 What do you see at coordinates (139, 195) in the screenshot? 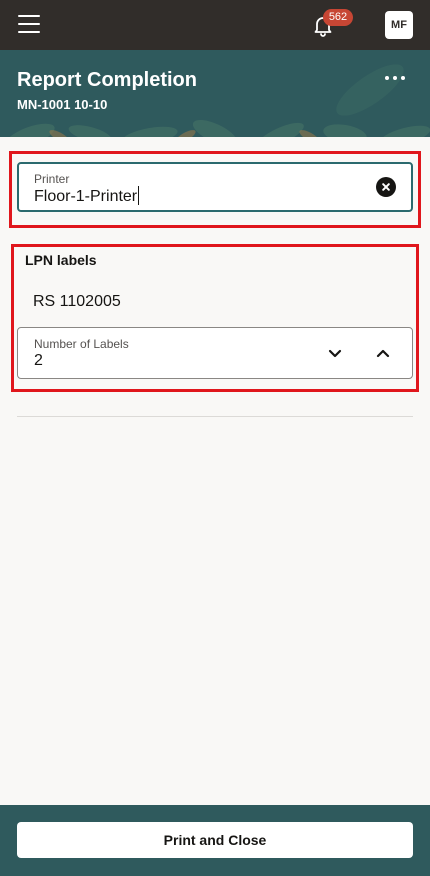
I see `text-caret` at bounding box center [139, 195].